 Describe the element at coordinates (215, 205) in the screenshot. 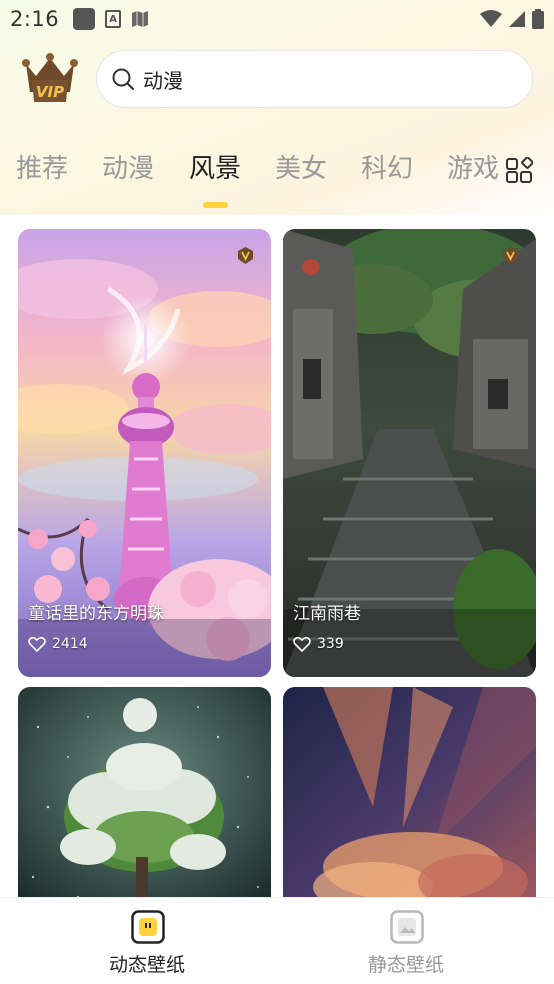

I see `active-tab-indicator` at that location.